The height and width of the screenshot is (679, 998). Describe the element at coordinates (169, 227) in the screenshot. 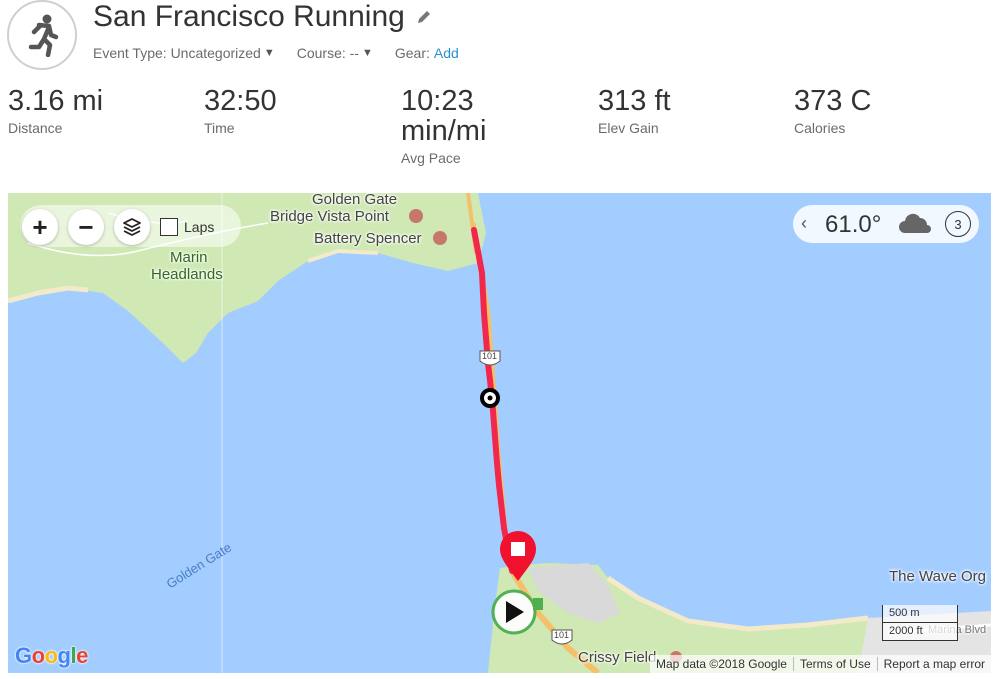

I see `laps-checkbox` at that location.